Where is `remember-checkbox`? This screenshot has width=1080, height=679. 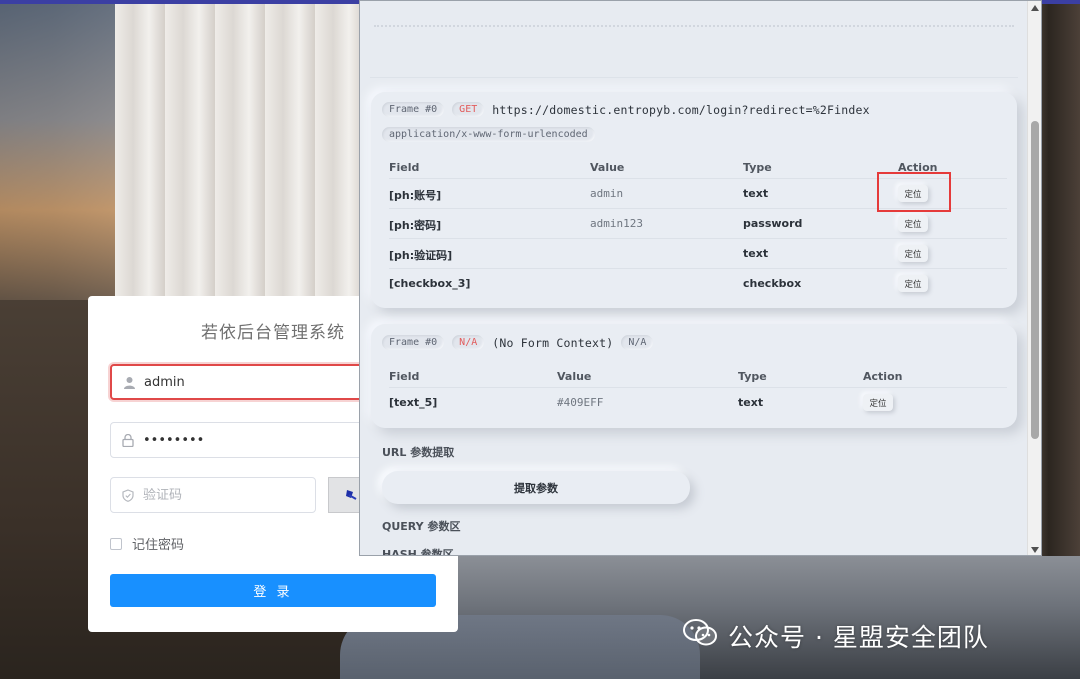 remember-checkbox is located at coordinates (116, 543).